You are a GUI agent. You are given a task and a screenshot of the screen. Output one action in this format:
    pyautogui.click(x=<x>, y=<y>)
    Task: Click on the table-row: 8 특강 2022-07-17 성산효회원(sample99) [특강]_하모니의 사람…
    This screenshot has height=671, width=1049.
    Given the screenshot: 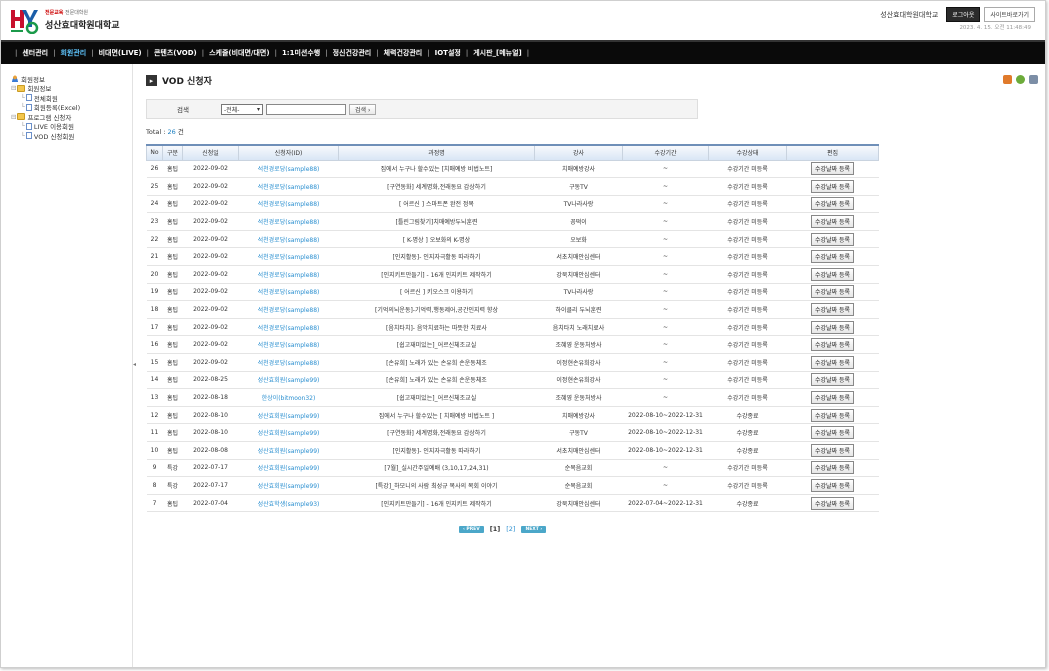 What is the action you would take?
    pyautogui.click(x=512, y=485)
    